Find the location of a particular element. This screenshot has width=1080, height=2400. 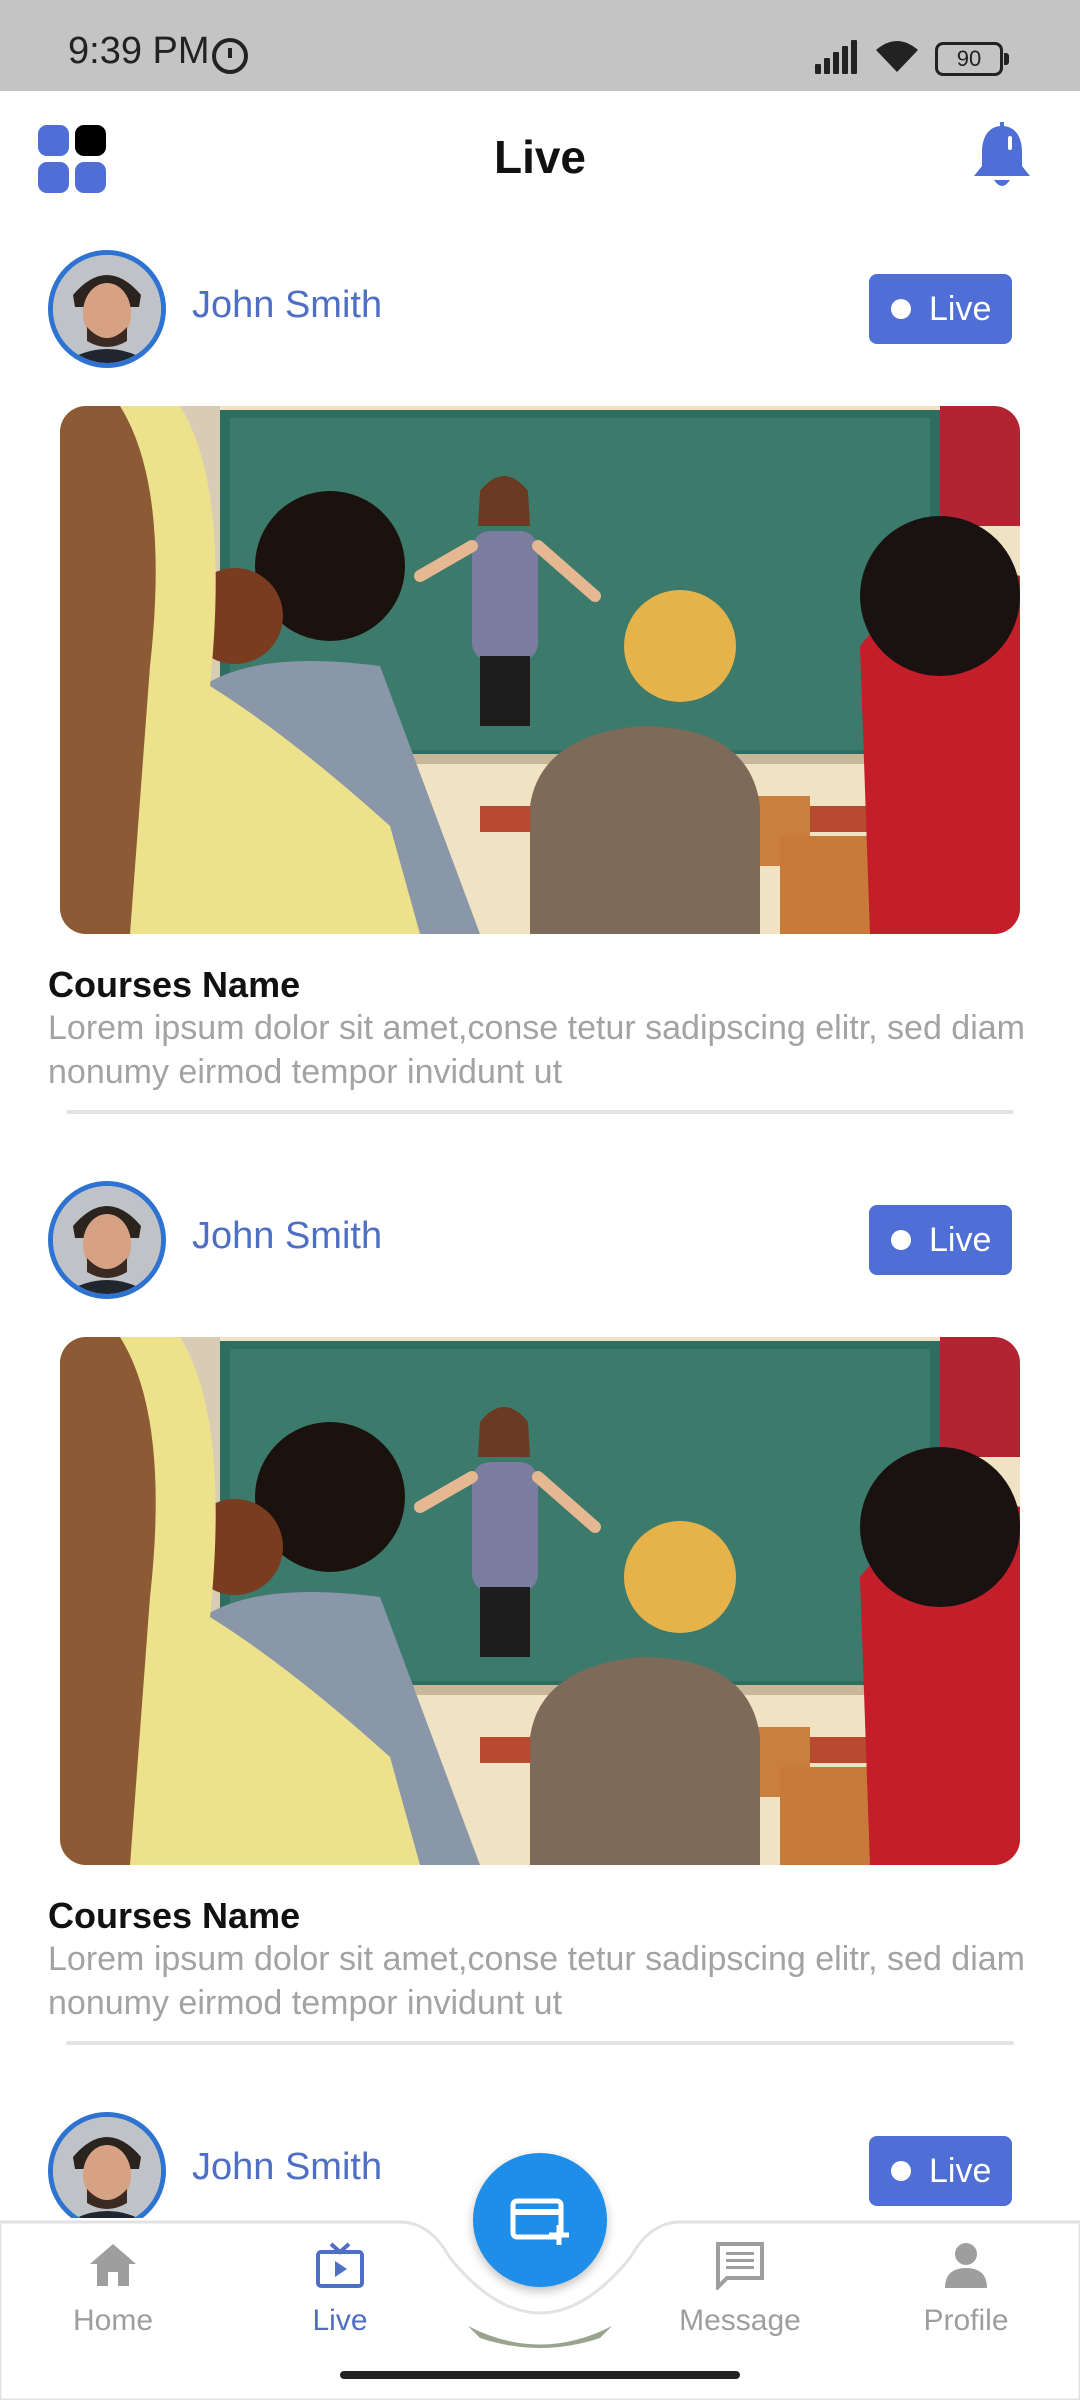

nav-message-label: Message is located at coordinates (740, 2320).